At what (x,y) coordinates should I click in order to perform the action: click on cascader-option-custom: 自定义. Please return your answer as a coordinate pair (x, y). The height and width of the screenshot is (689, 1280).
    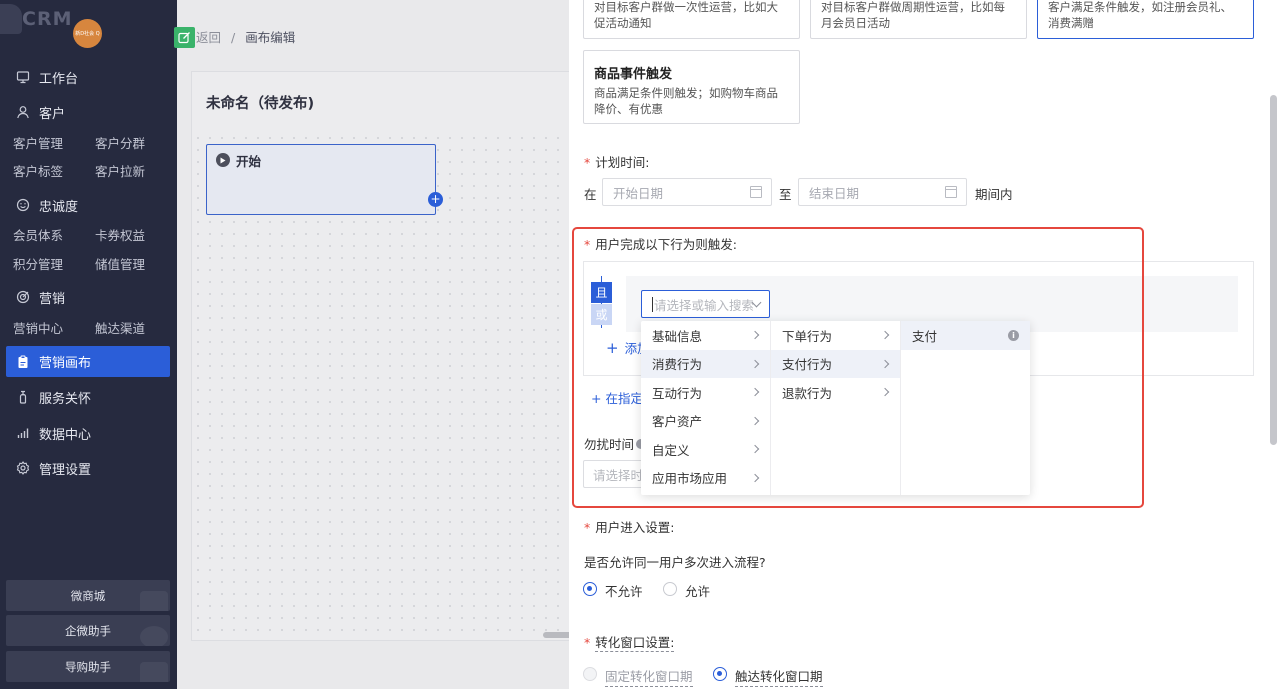
    Looking at the image, I should click on (705, 449).